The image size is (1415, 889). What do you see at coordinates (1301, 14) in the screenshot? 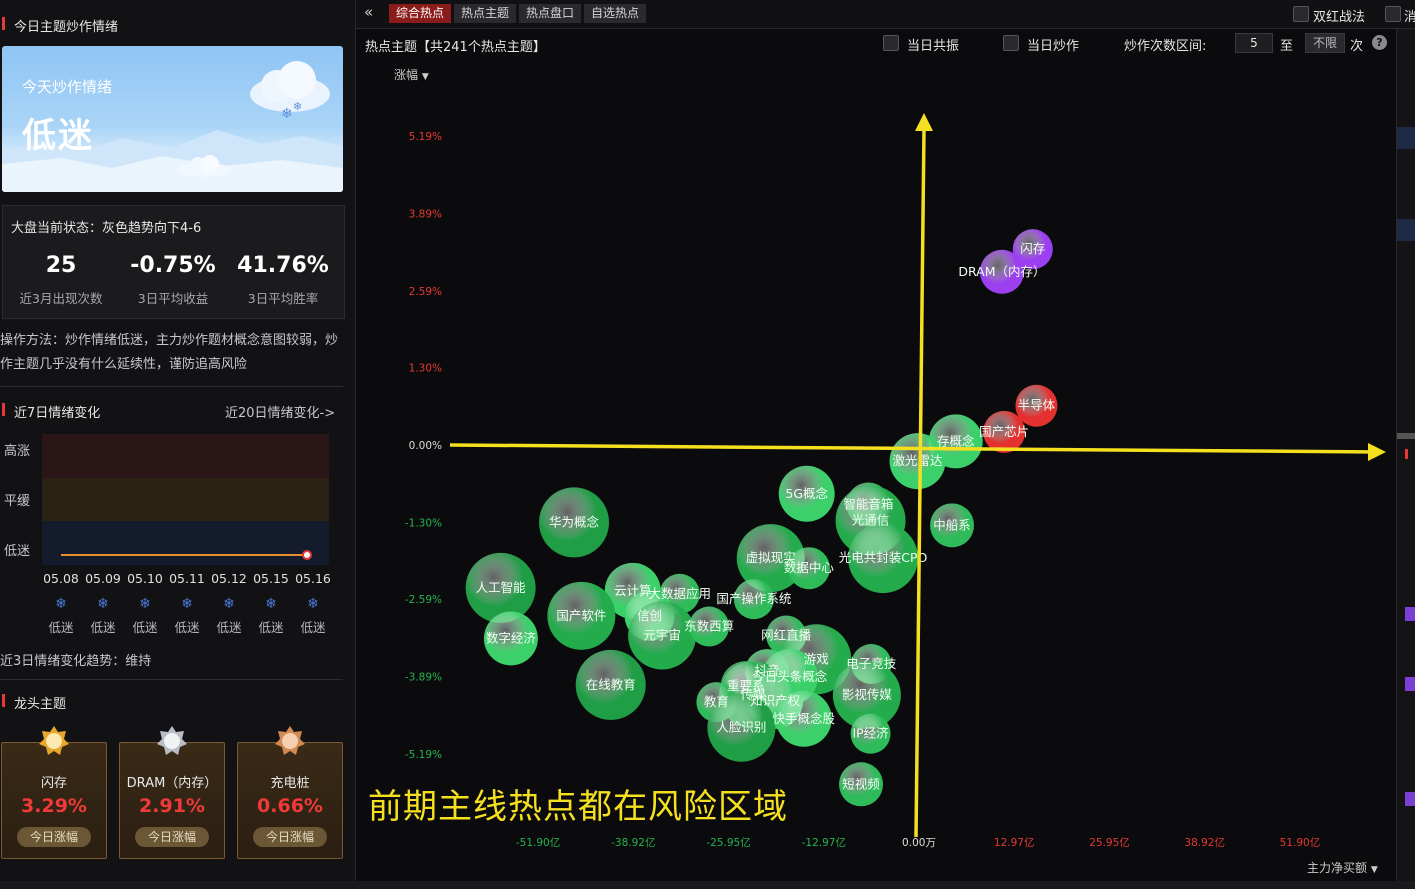
I see `double-red-checkbox` at bounding box center [1301, 14].